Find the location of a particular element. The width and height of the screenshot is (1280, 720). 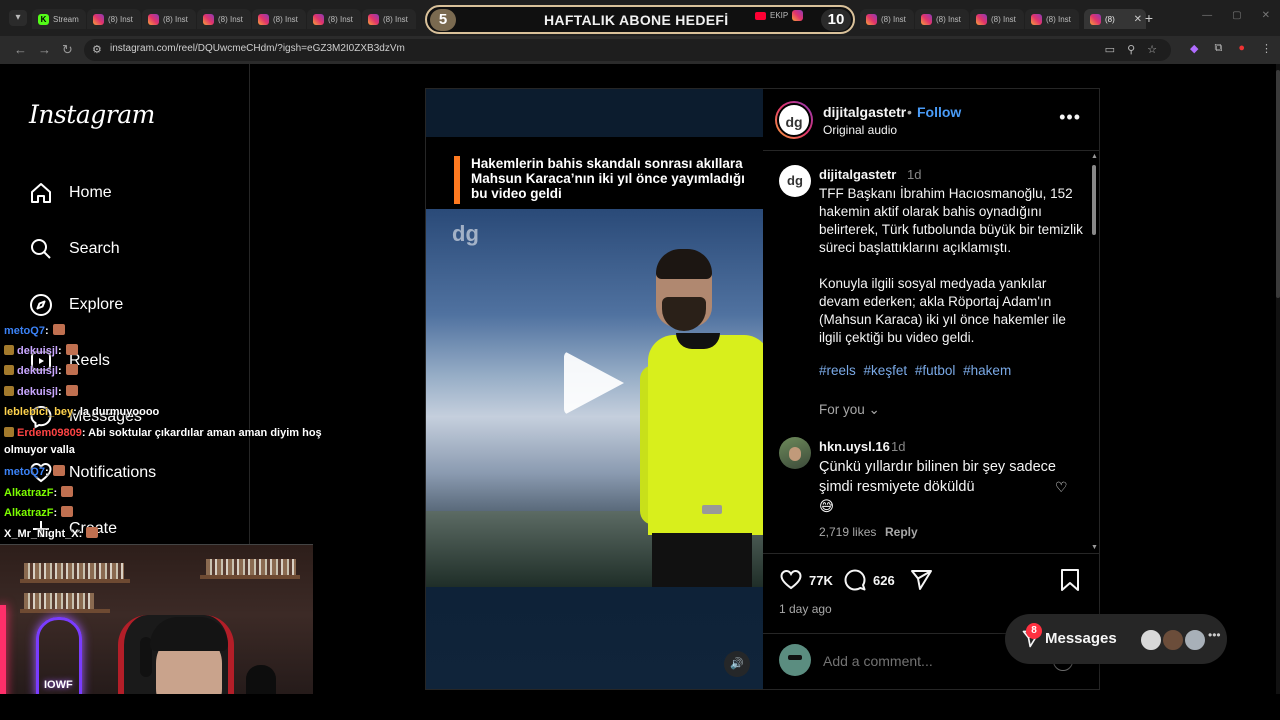

profile-icon: ● is located at coordinates (1241, 48).